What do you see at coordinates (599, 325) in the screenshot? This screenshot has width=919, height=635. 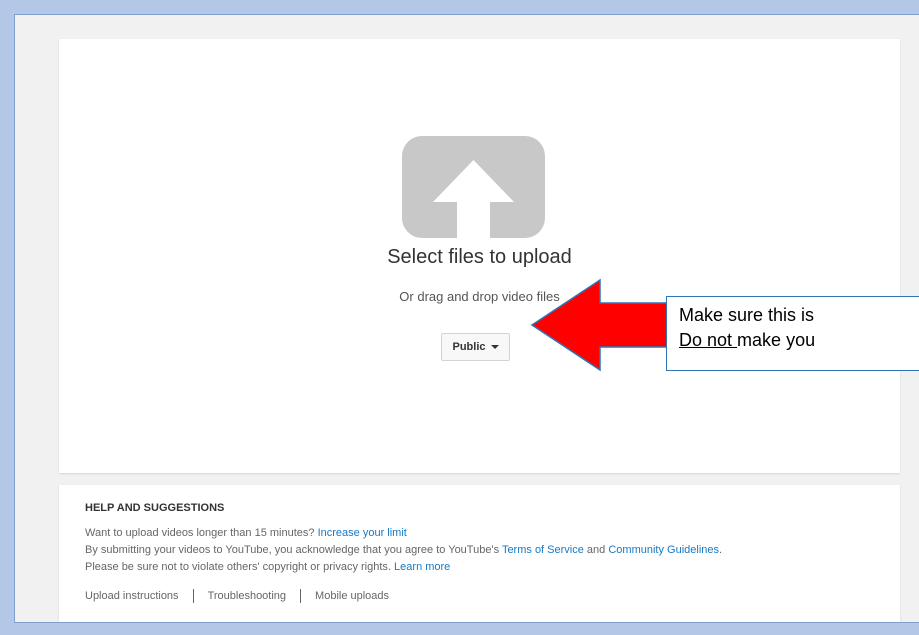 I see `red-arrow-annotation` at bounding box center [599, 325].